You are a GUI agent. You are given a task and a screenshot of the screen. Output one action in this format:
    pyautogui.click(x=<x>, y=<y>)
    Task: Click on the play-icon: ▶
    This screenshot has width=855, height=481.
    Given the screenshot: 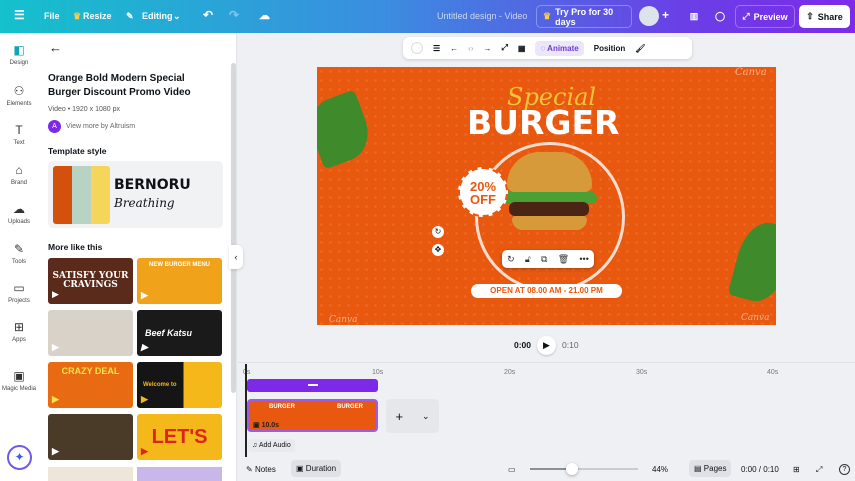 What is the action you would take?
    pyautogui.click(x=144, y=347)
    